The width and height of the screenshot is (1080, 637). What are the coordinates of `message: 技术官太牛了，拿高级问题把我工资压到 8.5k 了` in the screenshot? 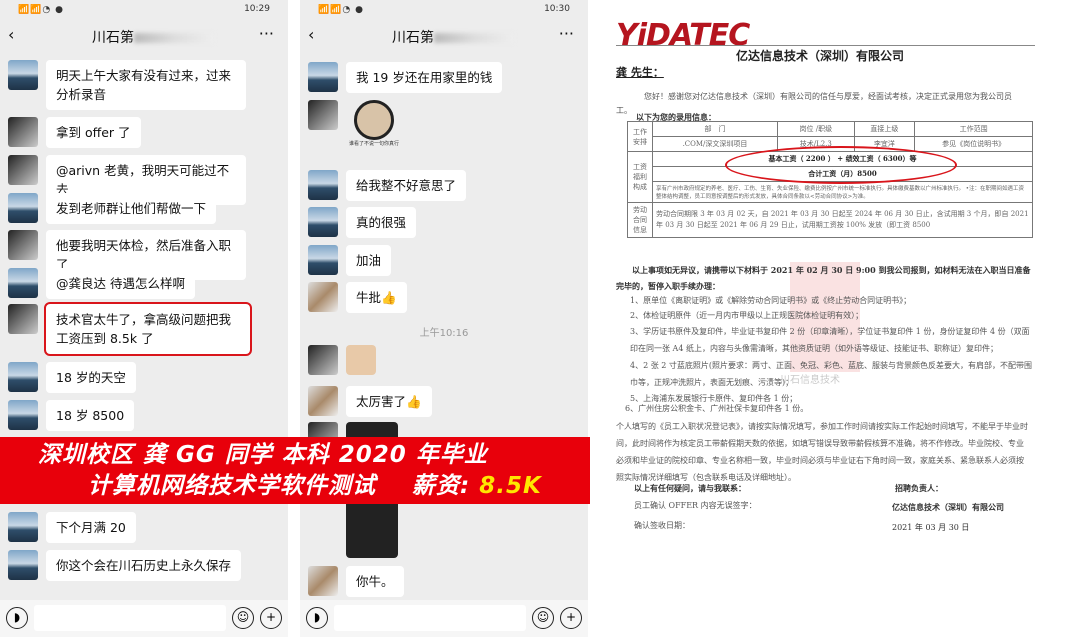 It's located at (130, 329).